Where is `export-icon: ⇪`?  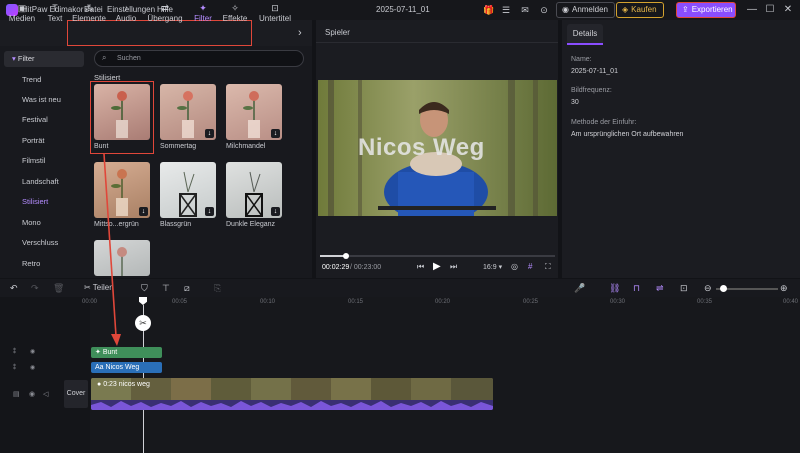 export-icon: ⇪ is located at coordinates (685, 9).